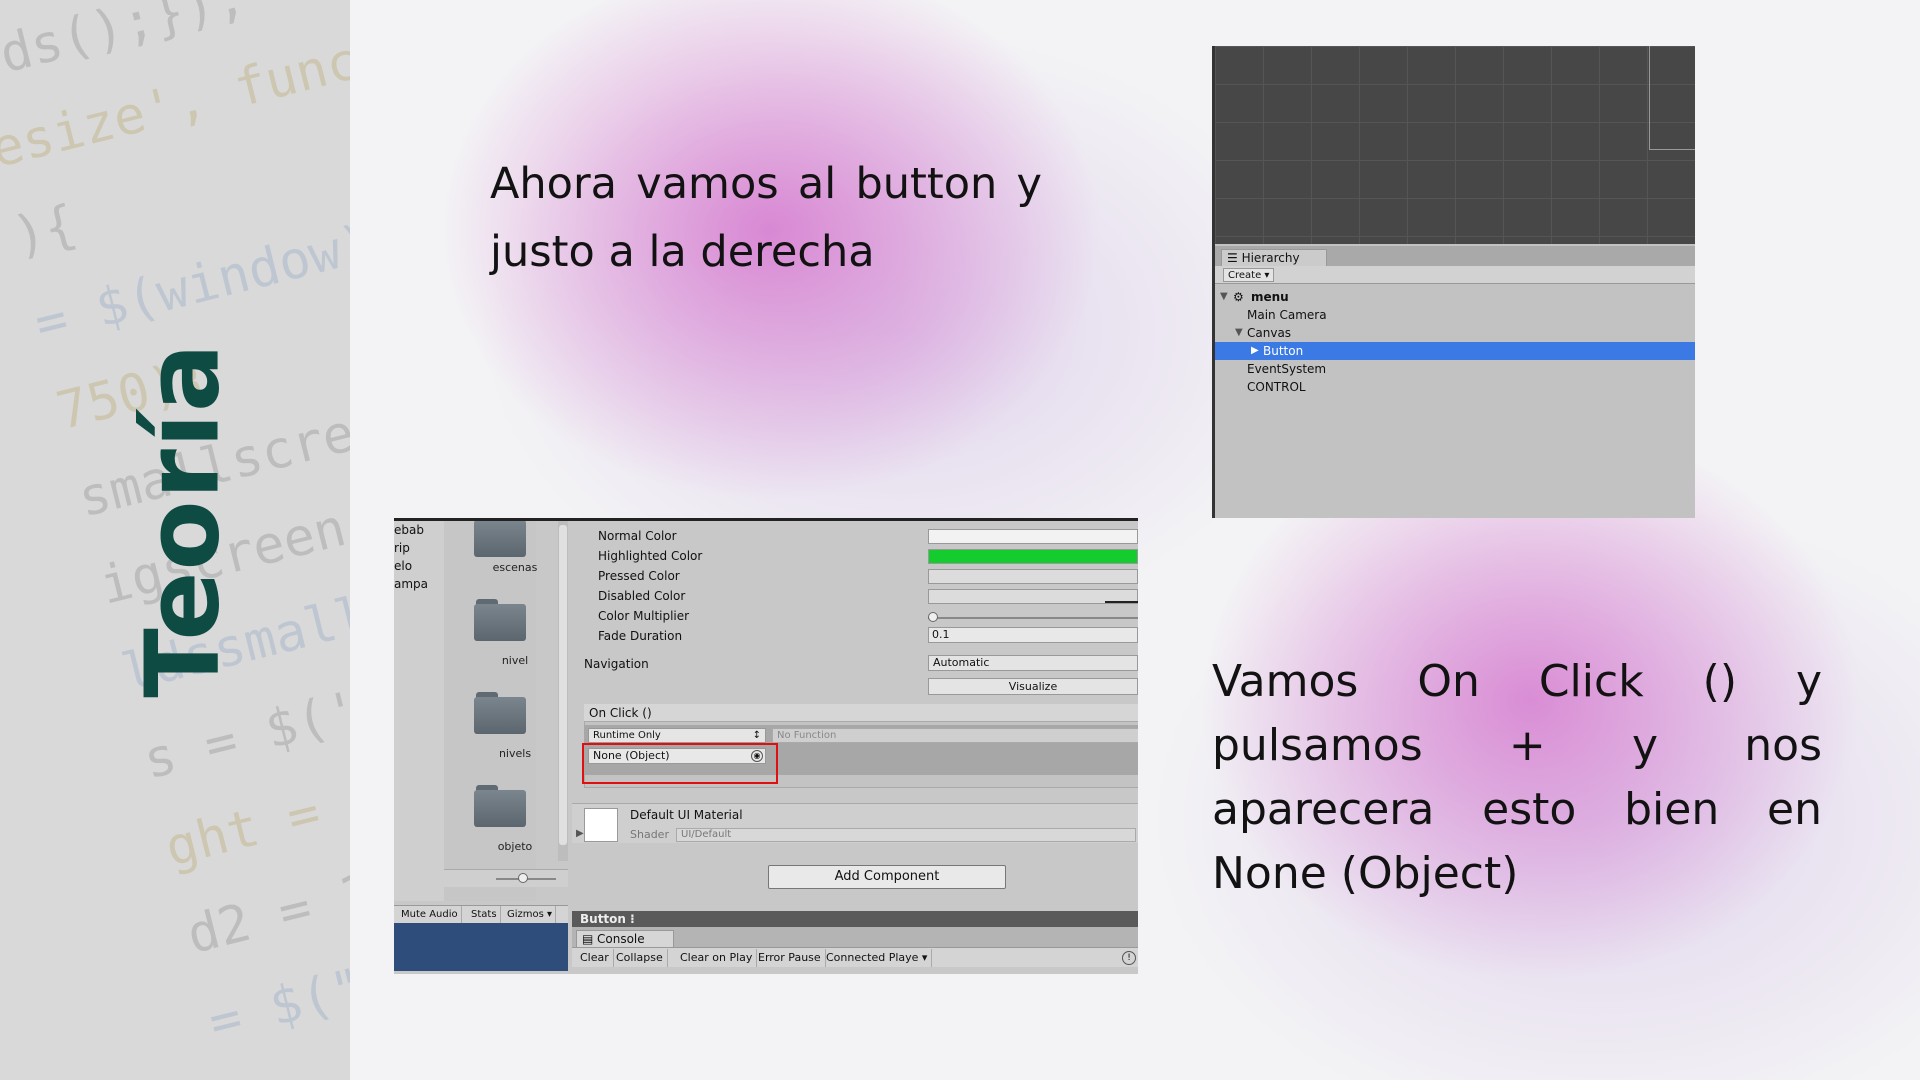 The width and height of the screenshot is (1920, 1080). I want to click on hierarchy-item-label: Canvas, so click(1269, 333).